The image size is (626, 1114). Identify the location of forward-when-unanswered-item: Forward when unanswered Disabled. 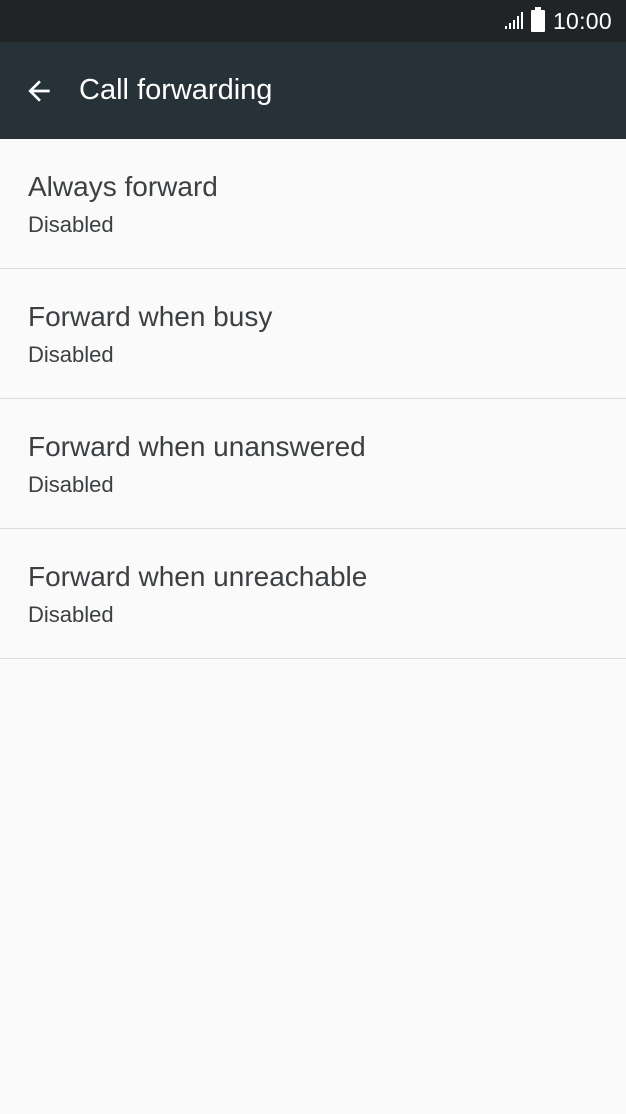
(313, 464).